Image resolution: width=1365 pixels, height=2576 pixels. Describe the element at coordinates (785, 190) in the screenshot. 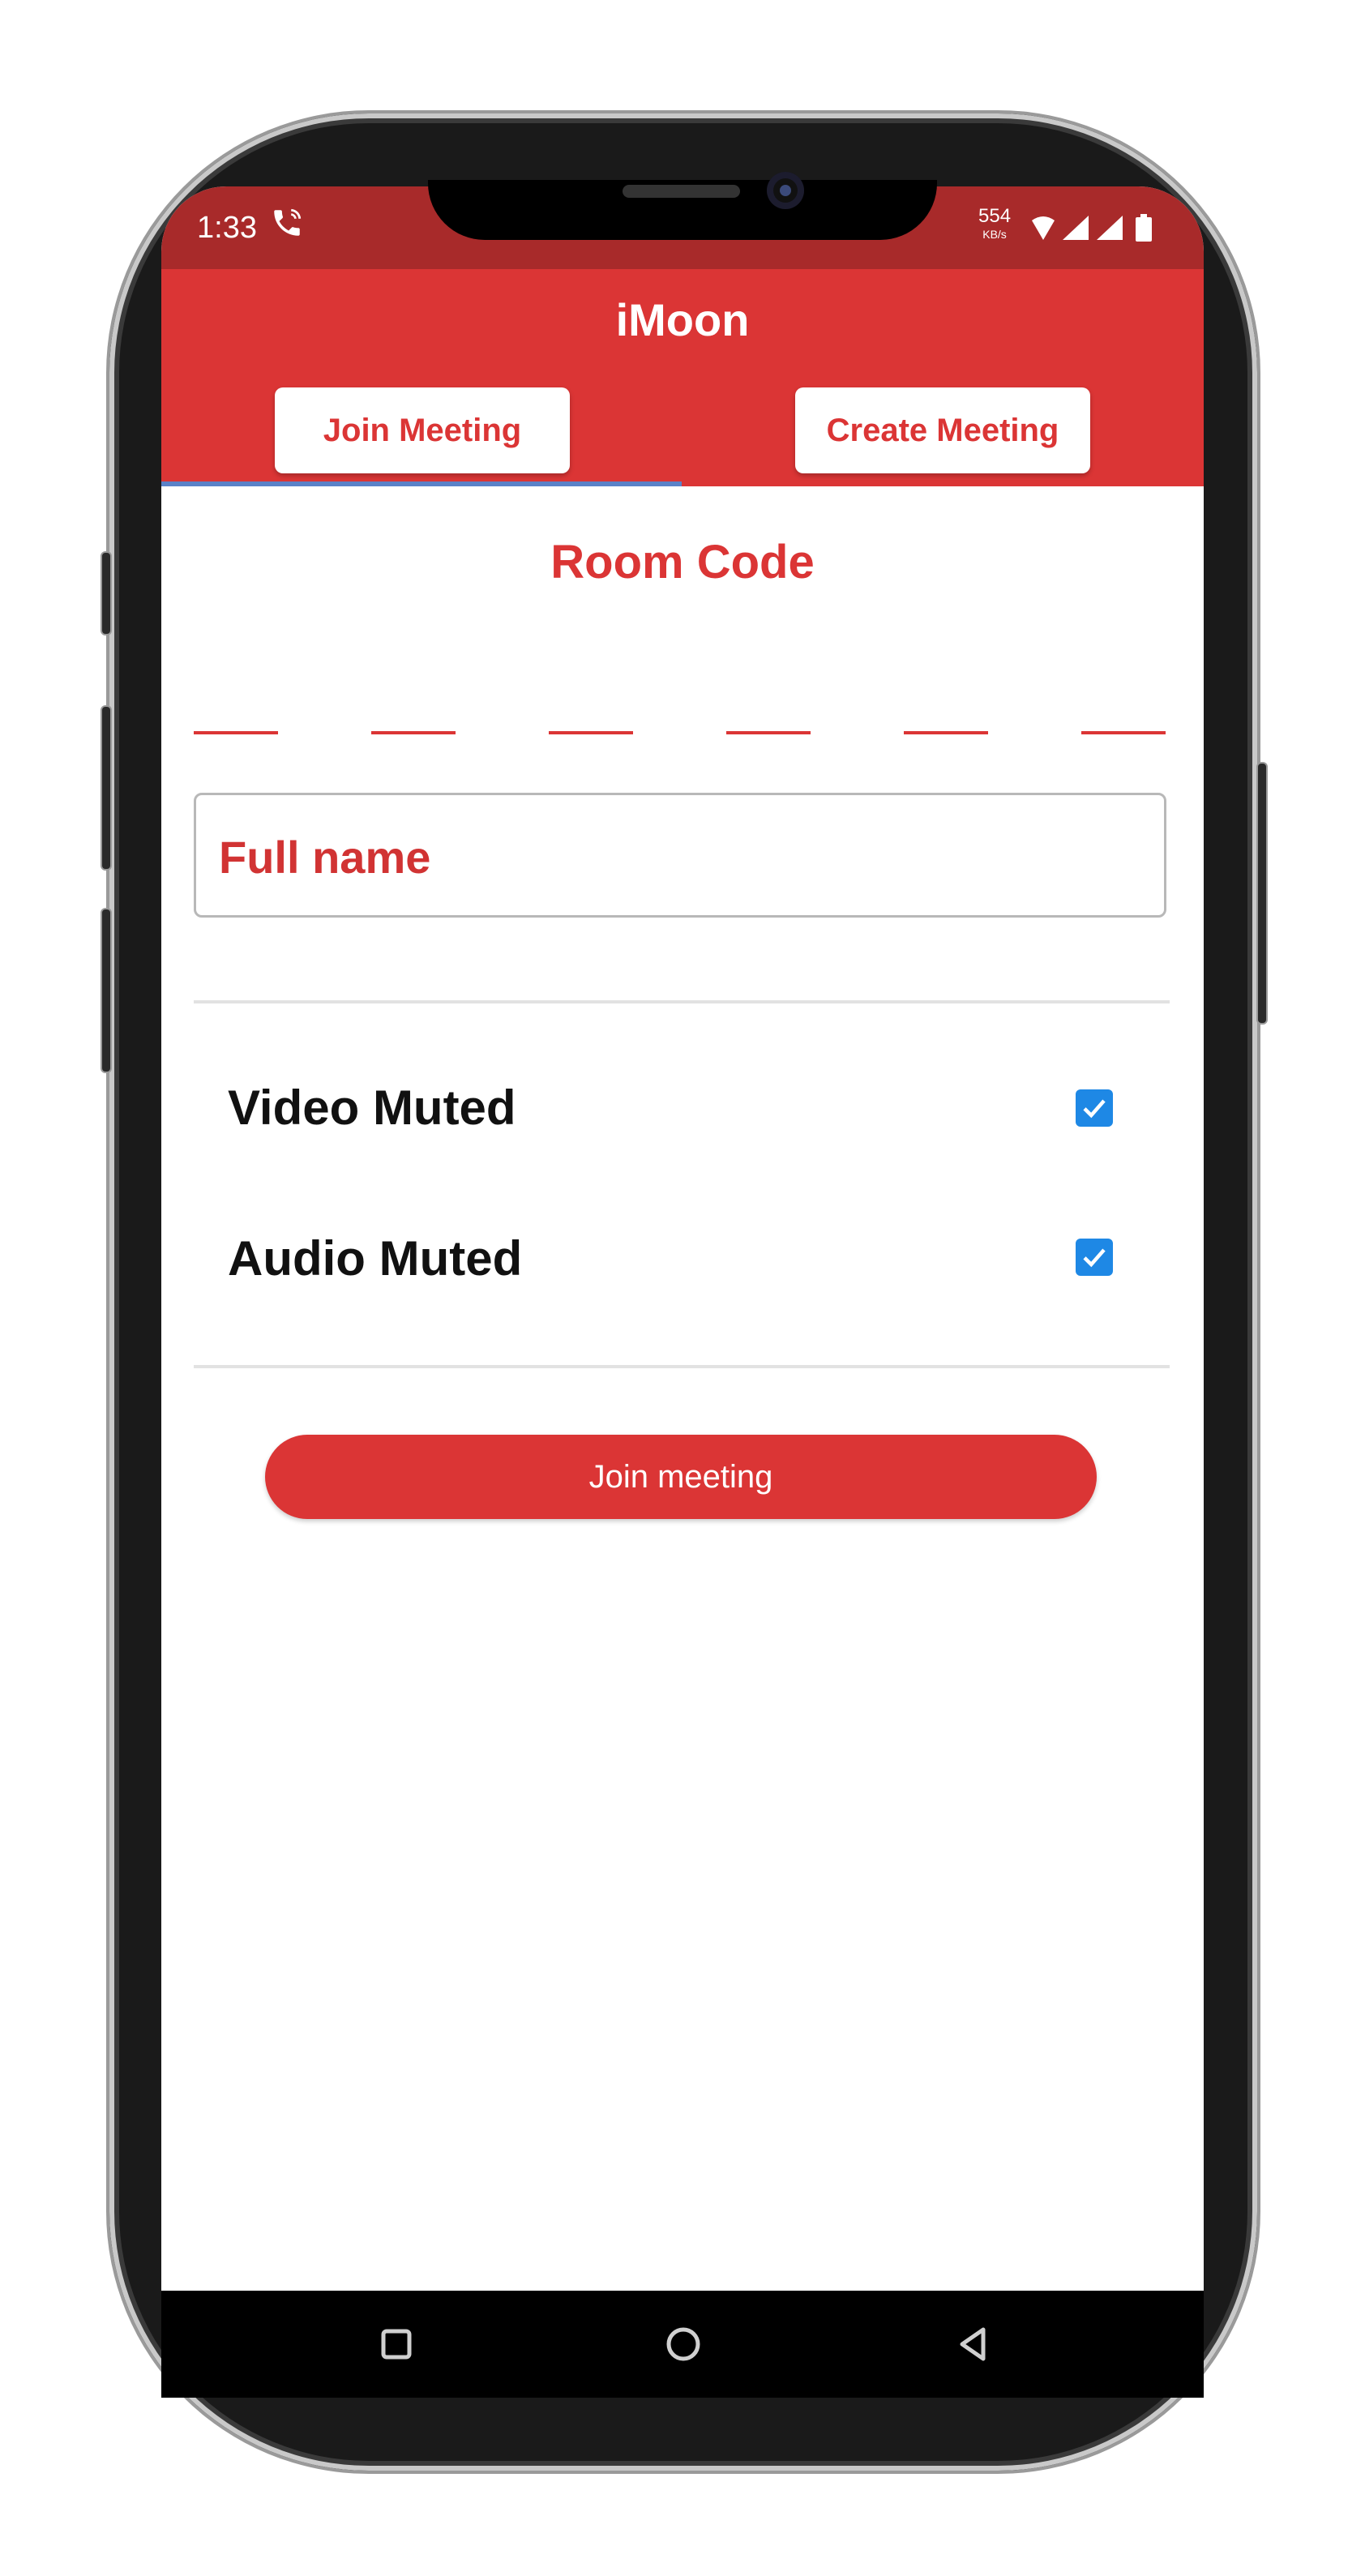

I see `front-camera` at that location.